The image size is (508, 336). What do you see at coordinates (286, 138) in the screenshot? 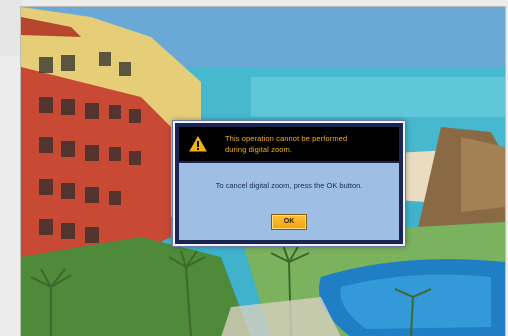
I see `dialog-message-line-1: This operation cannot be performed` at bounding box center [286, 138].